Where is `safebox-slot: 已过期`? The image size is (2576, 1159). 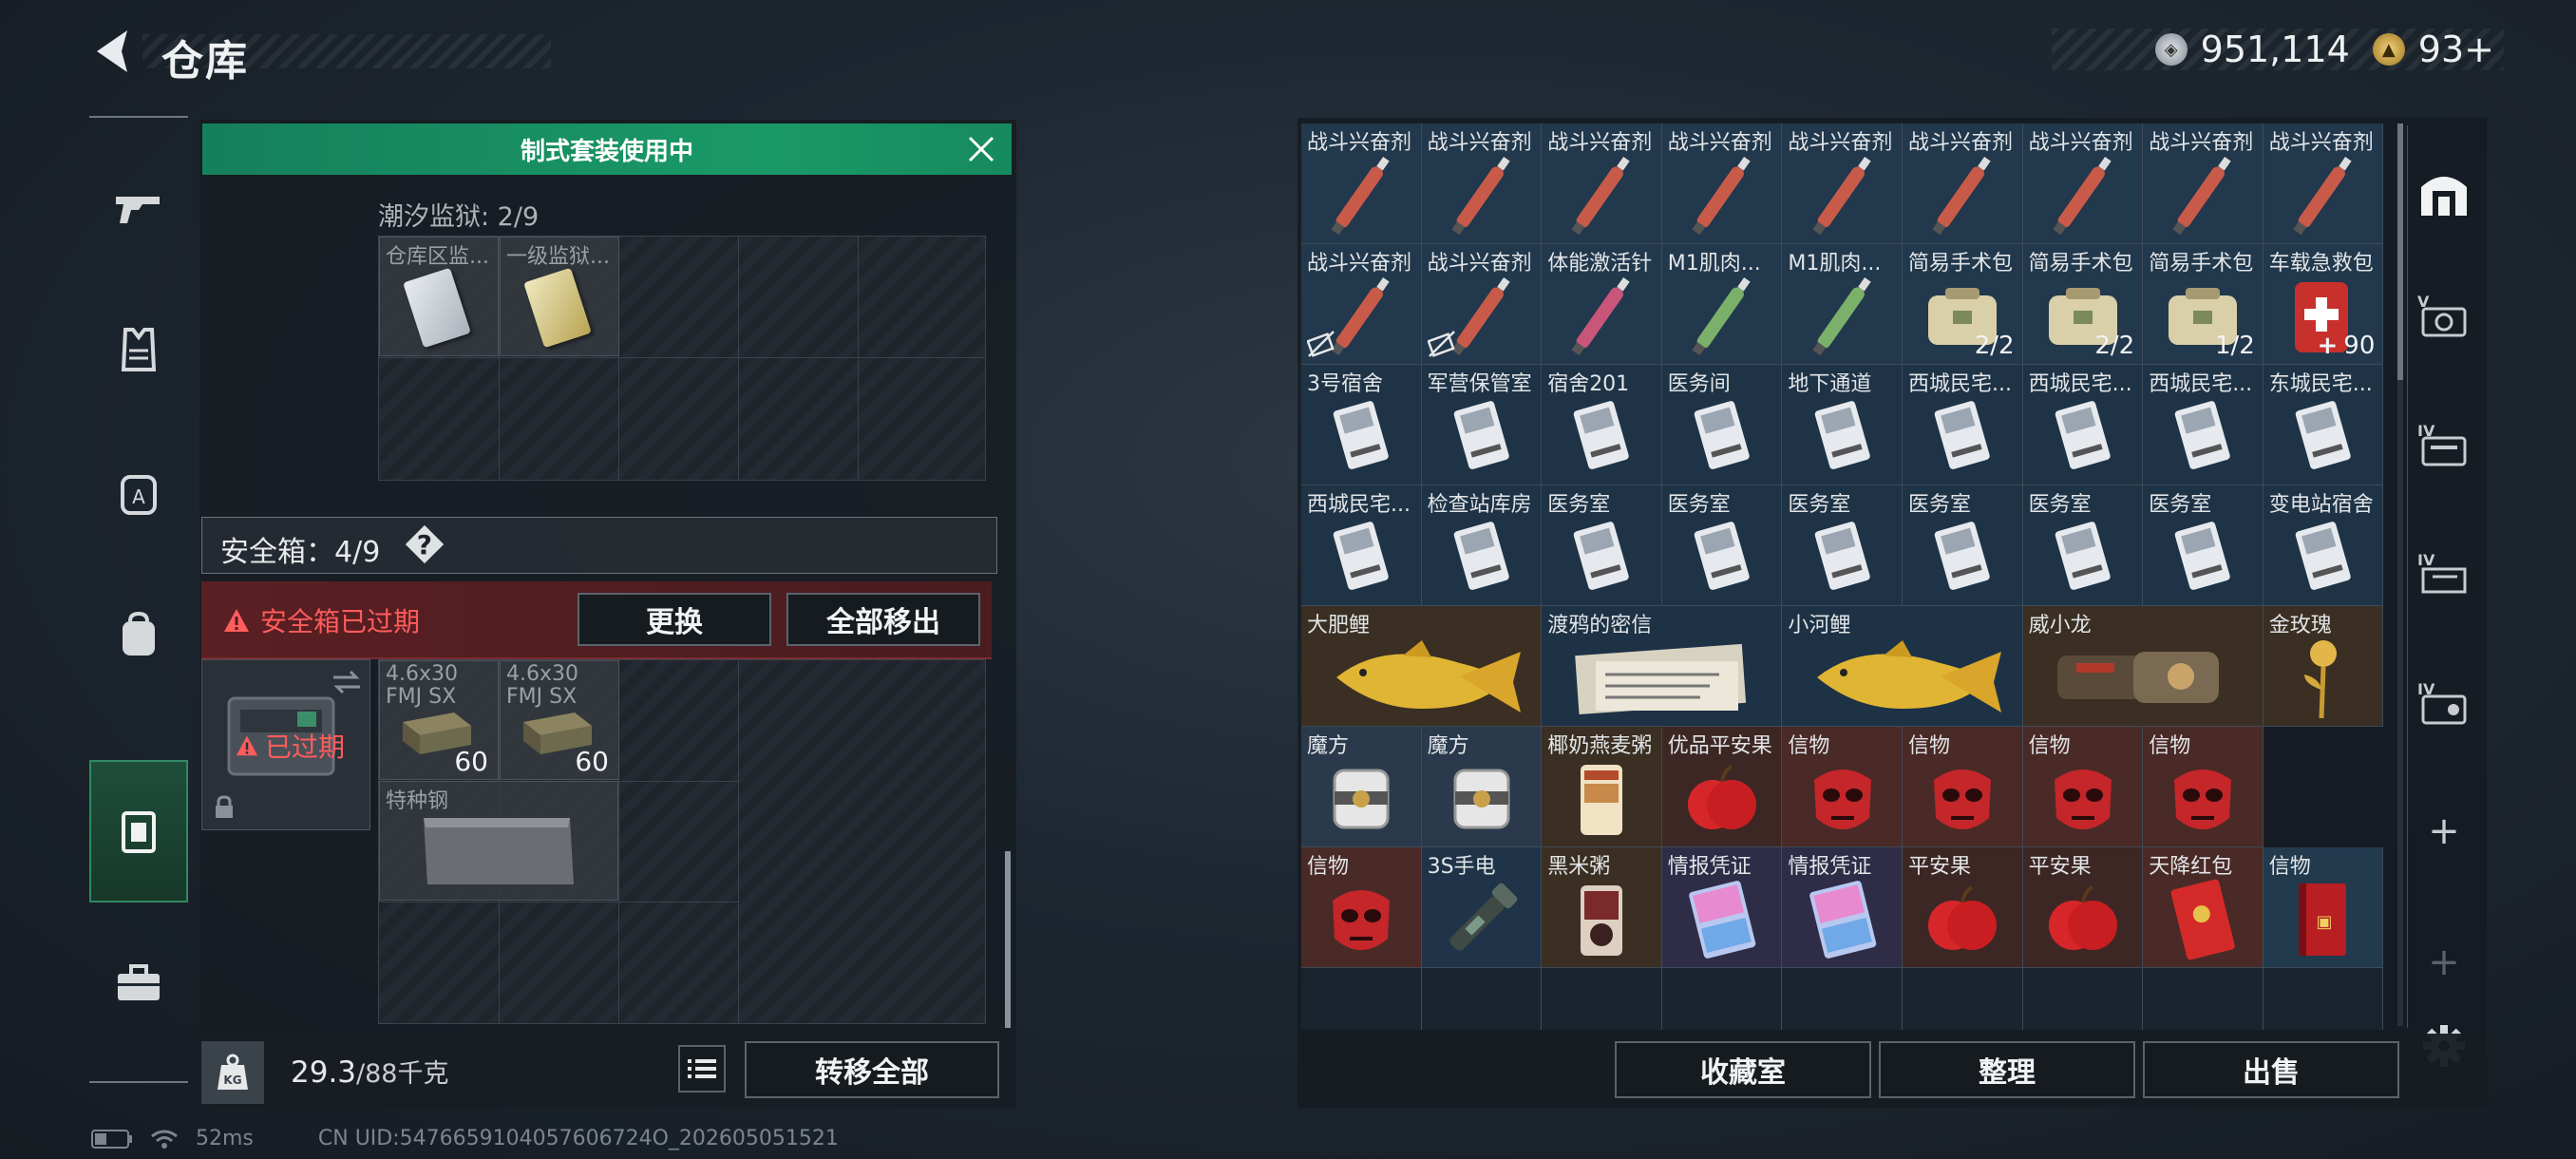 safebox-slot: 已过期 is located at coordinates (285, 744).